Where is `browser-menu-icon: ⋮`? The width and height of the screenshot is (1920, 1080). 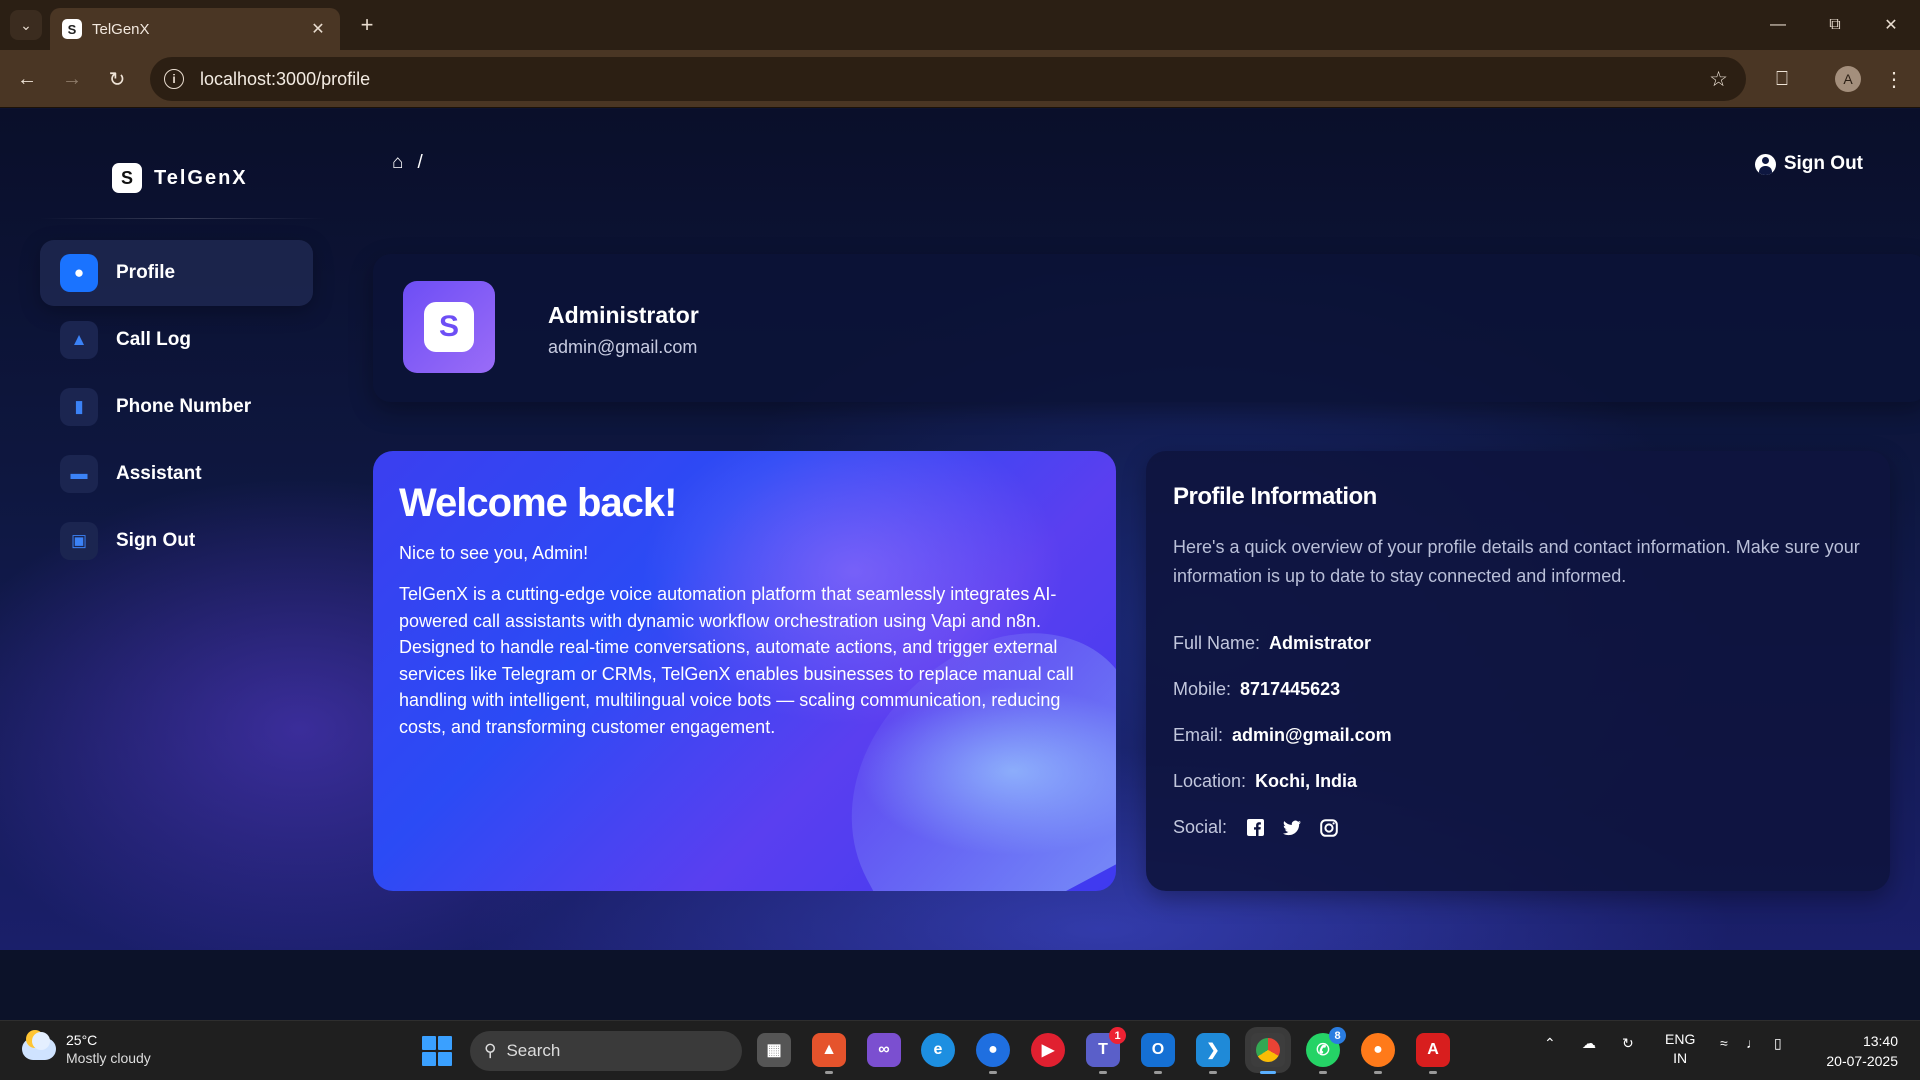 browser-menu-icon: ⋮ is located at coordinates (1894, 79).